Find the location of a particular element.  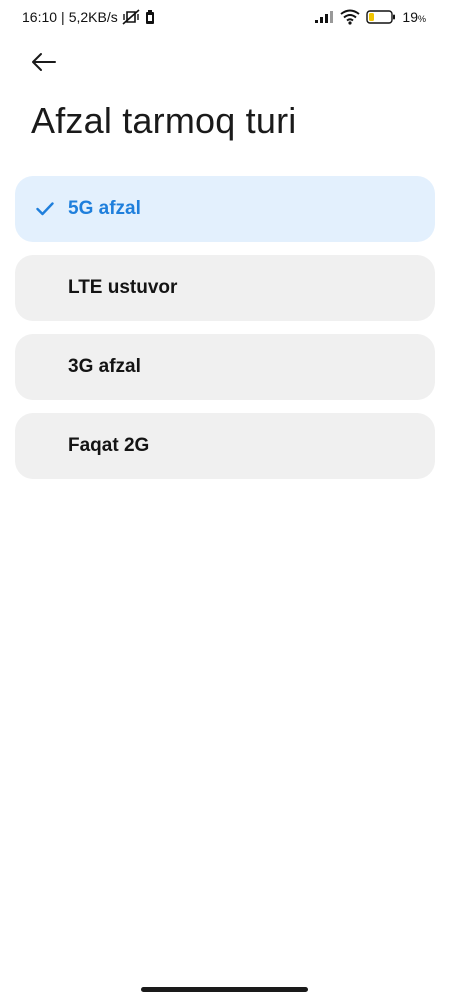

back-button is located at coordinates (44, 62).